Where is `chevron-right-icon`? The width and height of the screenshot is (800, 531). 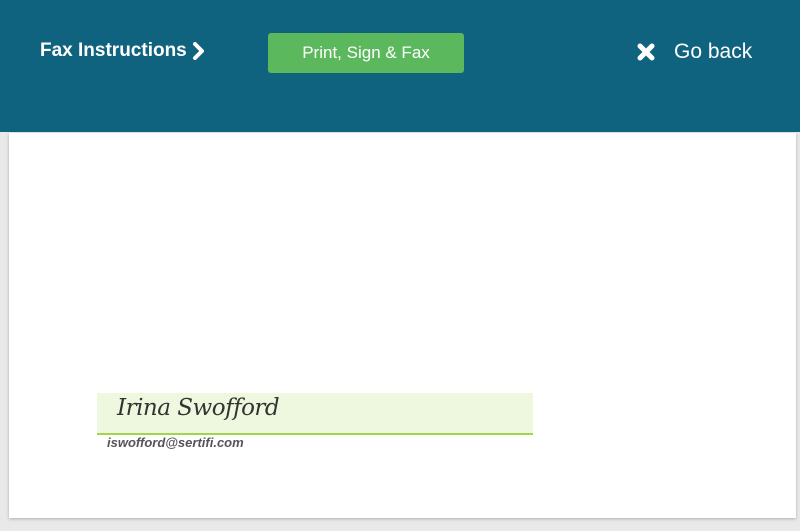
chevron-right-icon is located at coordinates (200, 51).